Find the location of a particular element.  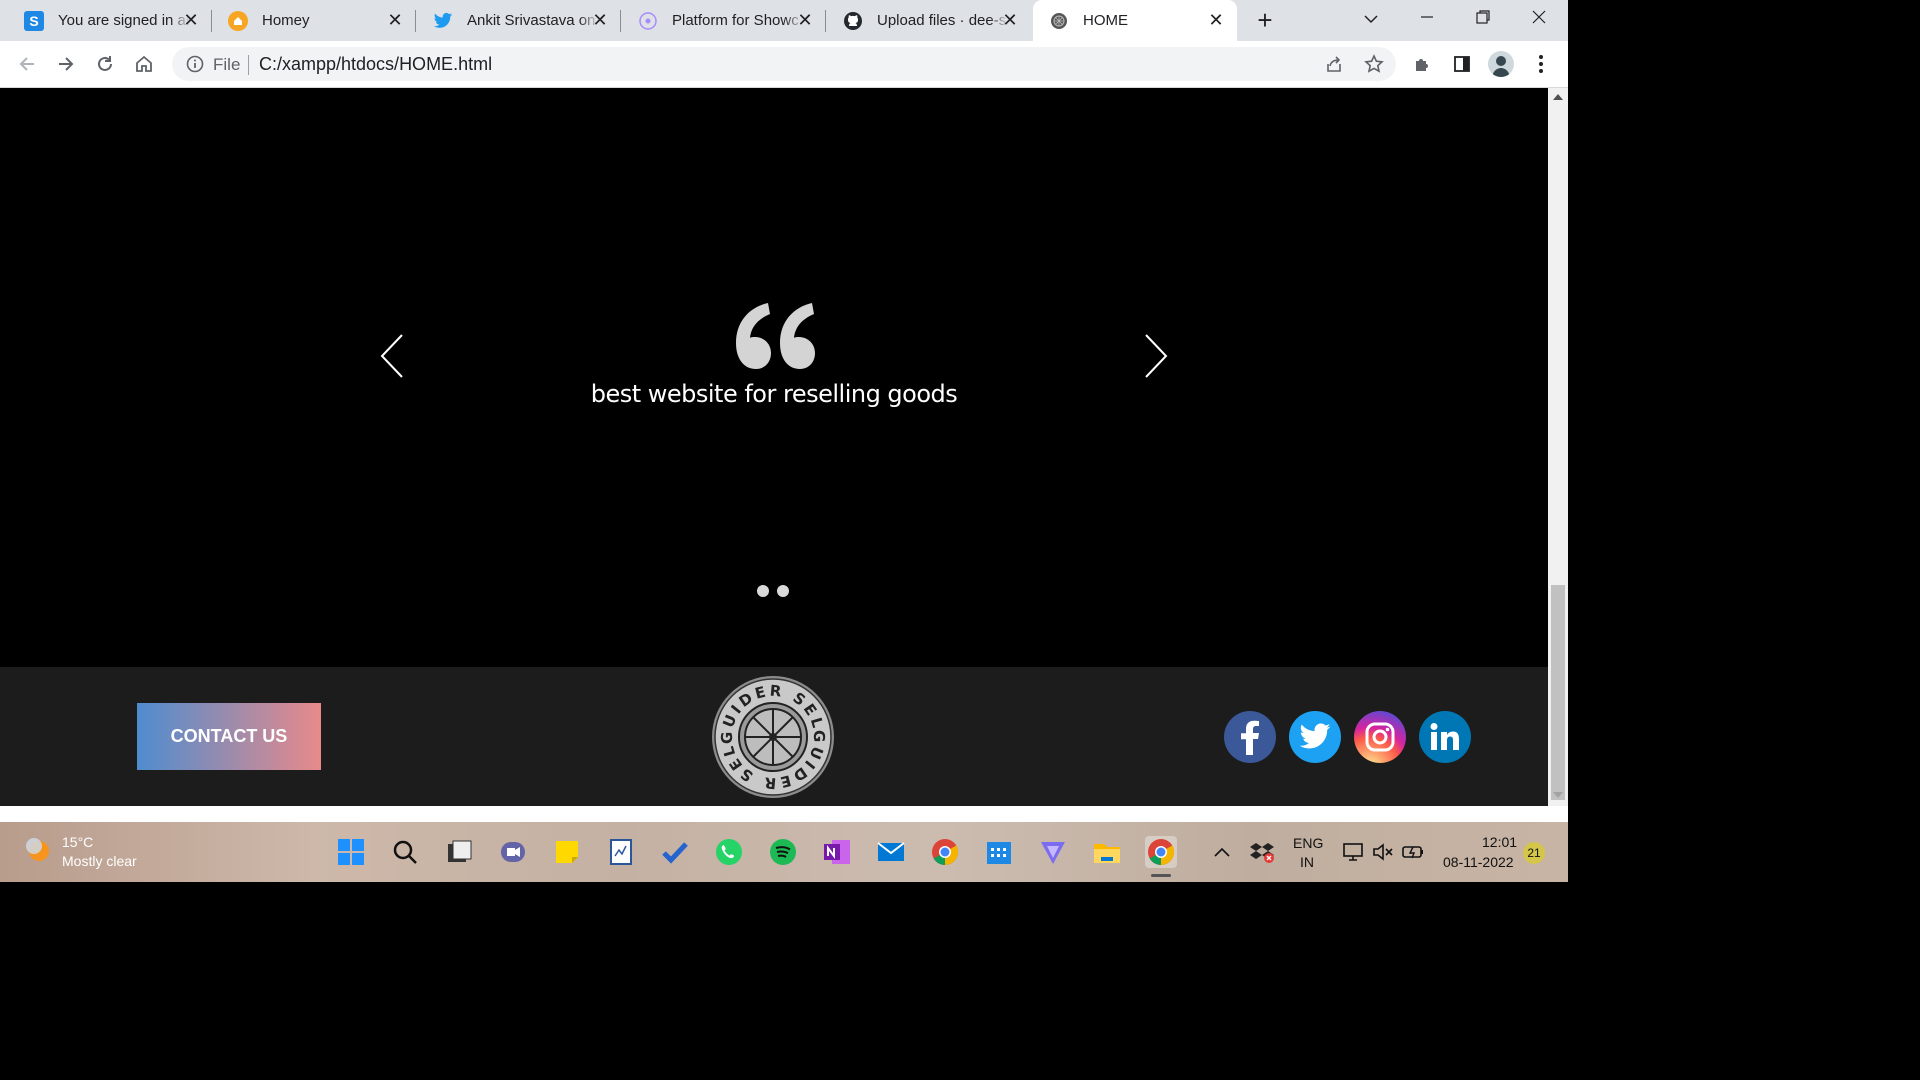

scroll-up-arrow is located at coordinates (1558, 97).